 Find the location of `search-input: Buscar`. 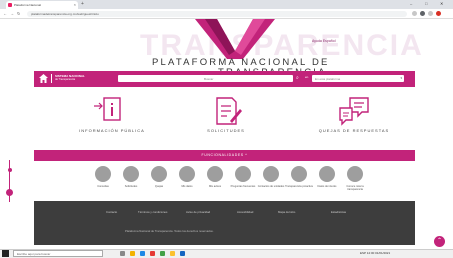

search-input: Buscar is located at coordinates (205, 78).